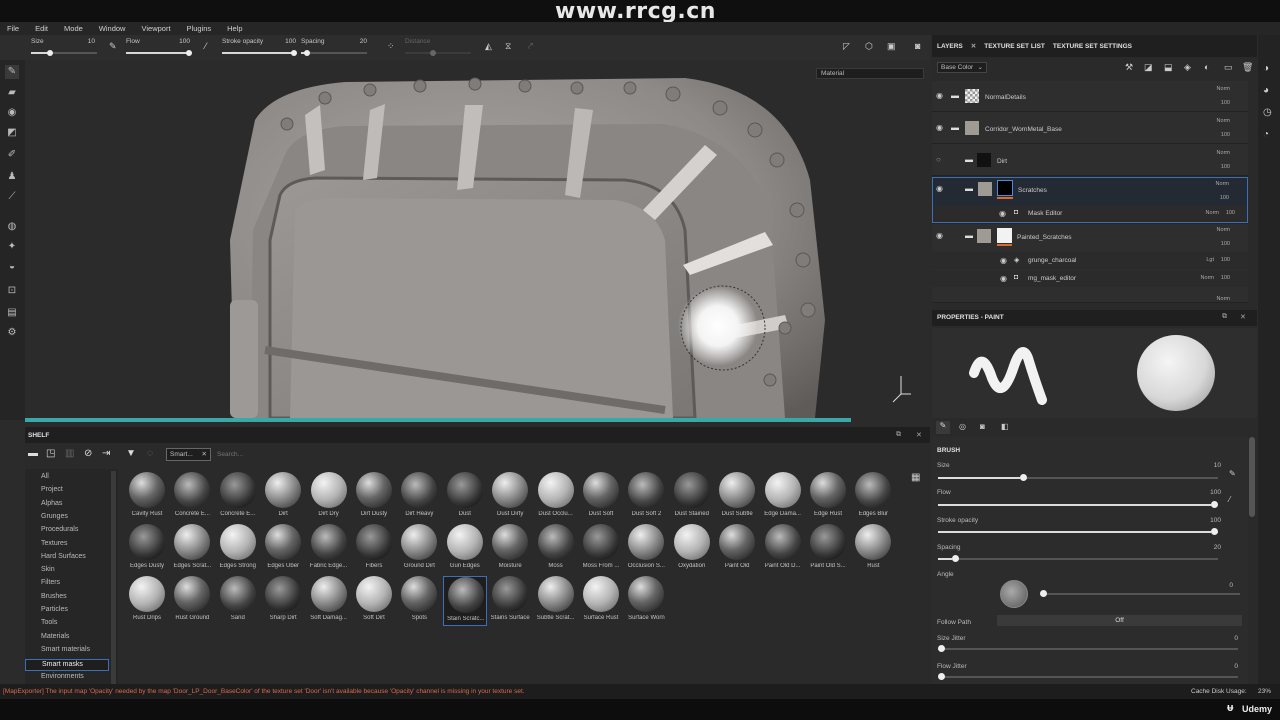 The image size is (1280, 720). What do you see at coordinates (147, 601) in the screenshot?
I see `shelf-item: Rust Drips` at bounding box center [147, 601].